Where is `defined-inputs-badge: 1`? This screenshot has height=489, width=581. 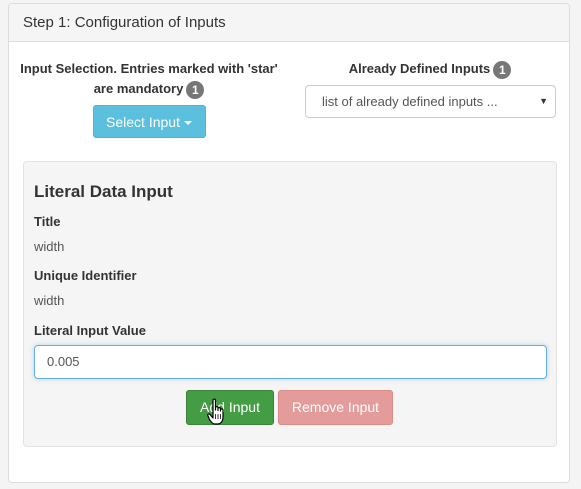
defined-inputs-badge: 1 is located at coordinates (502, 69).